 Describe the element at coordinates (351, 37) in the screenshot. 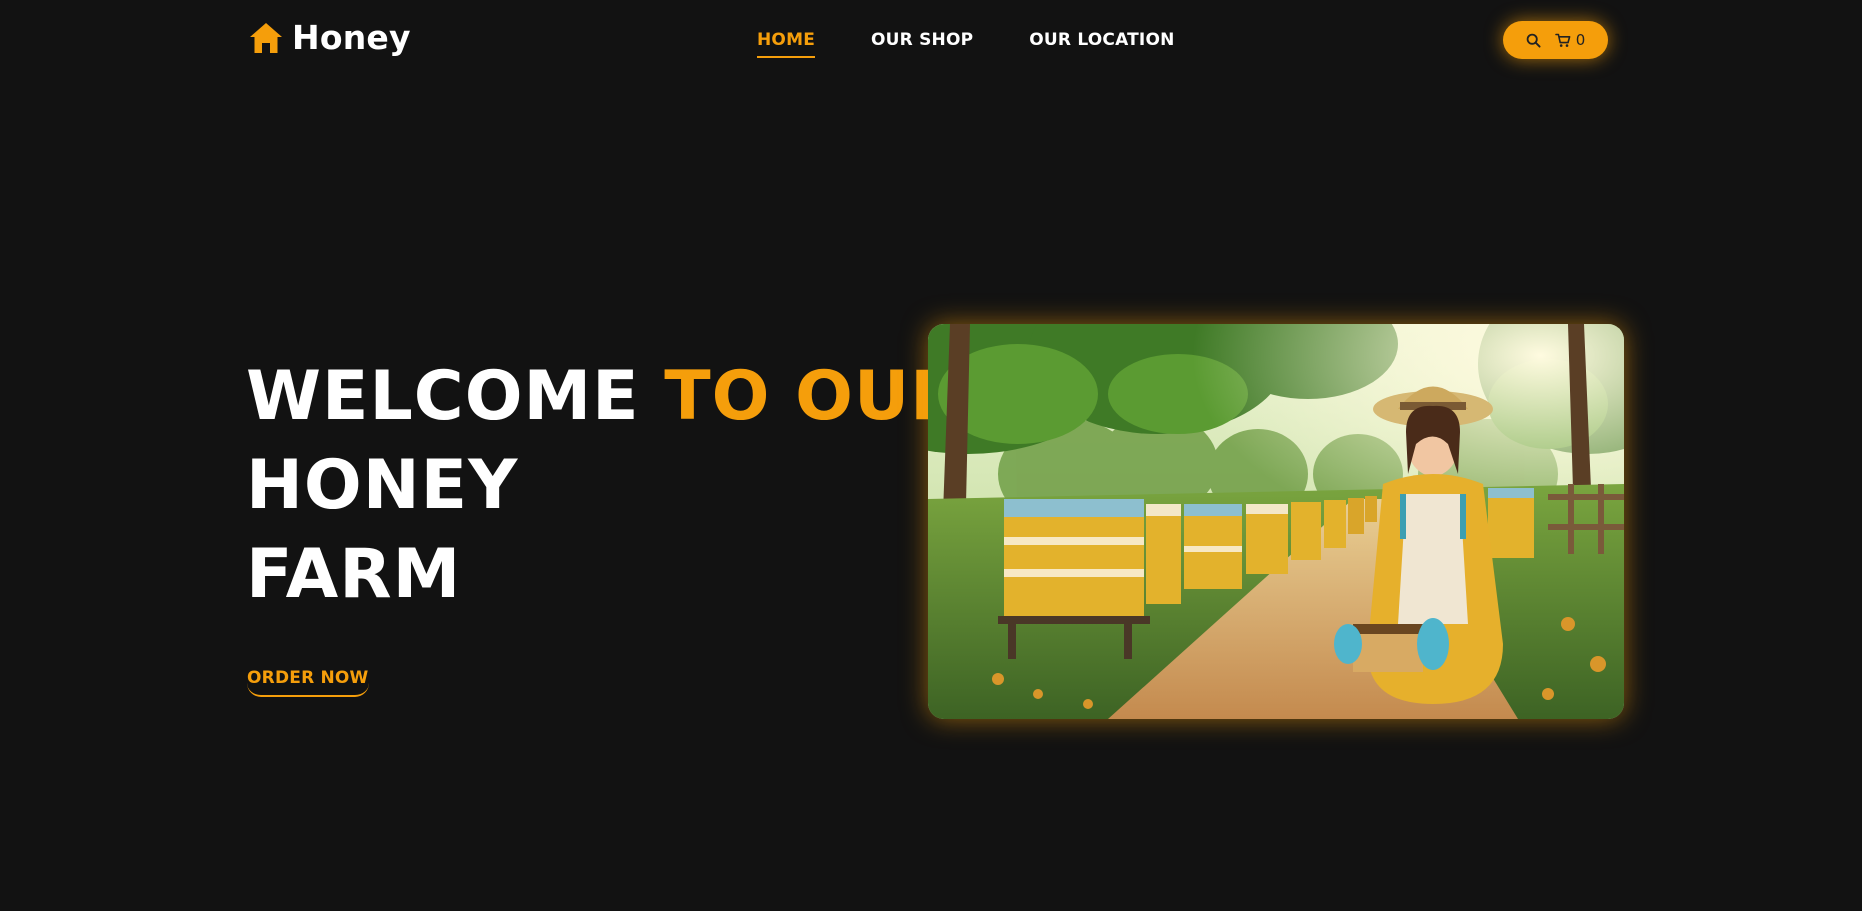

I see `brand-name: Honey` at that location.